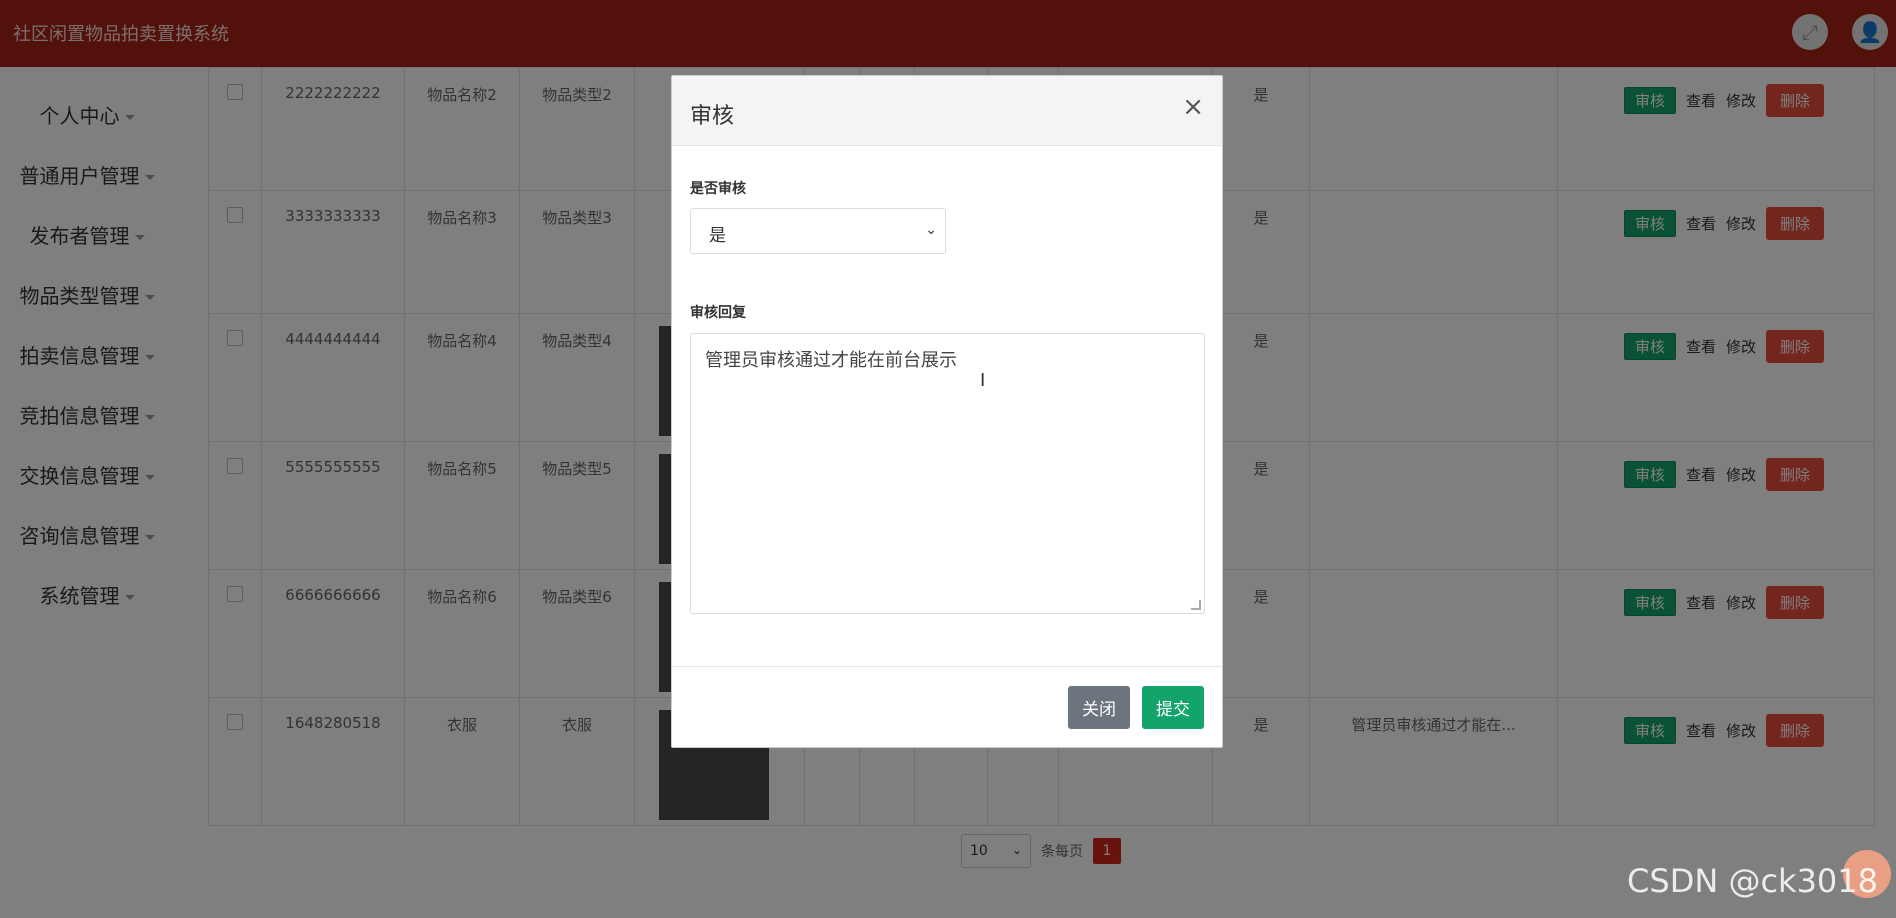 The image size is (1896, 918). What do you see at coordinates (1193, 107) in the screenshot?
I see `close-icon: ×` at bounding box center [1193, 107].